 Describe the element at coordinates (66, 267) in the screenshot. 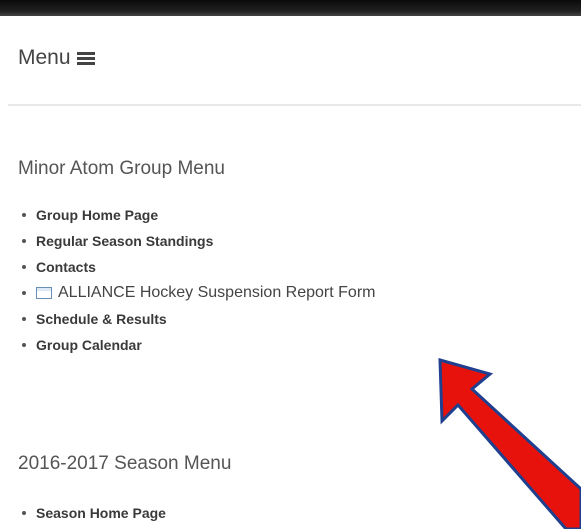

I see `contacts-link: Contacts` at that location.